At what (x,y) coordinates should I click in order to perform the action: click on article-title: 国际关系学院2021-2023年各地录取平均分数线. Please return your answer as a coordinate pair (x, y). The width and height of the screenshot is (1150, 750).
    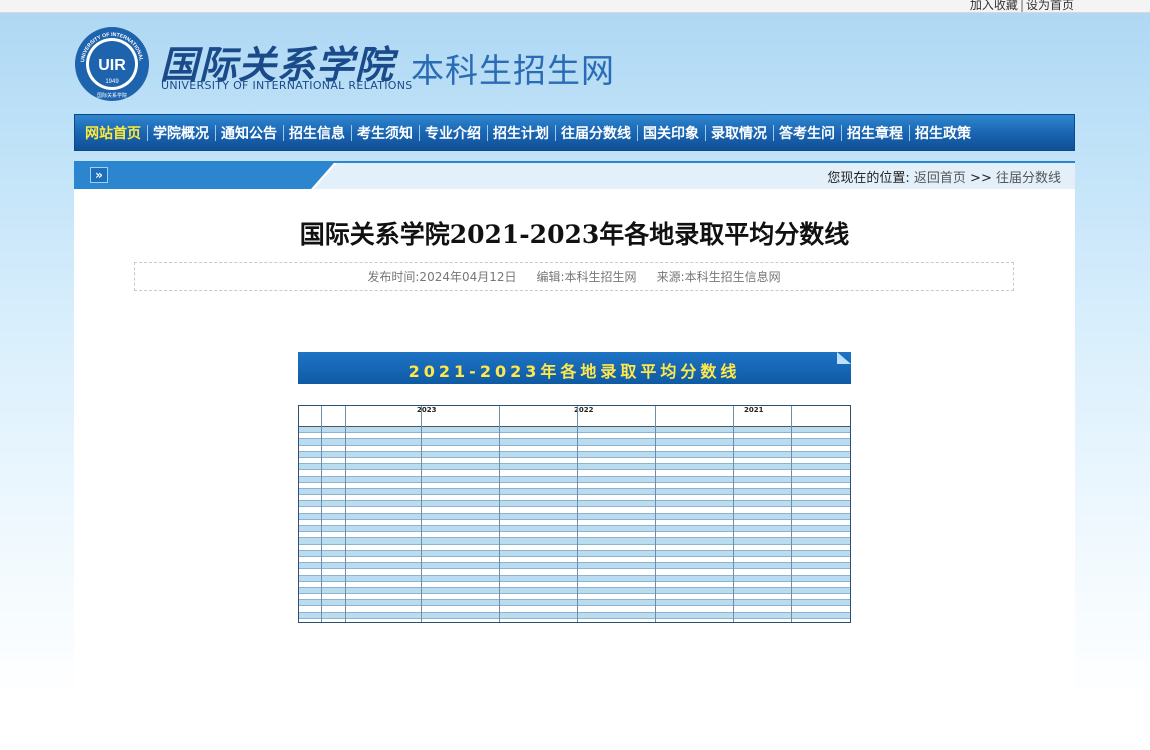
    Looking at the image, I should click on (574, 234).